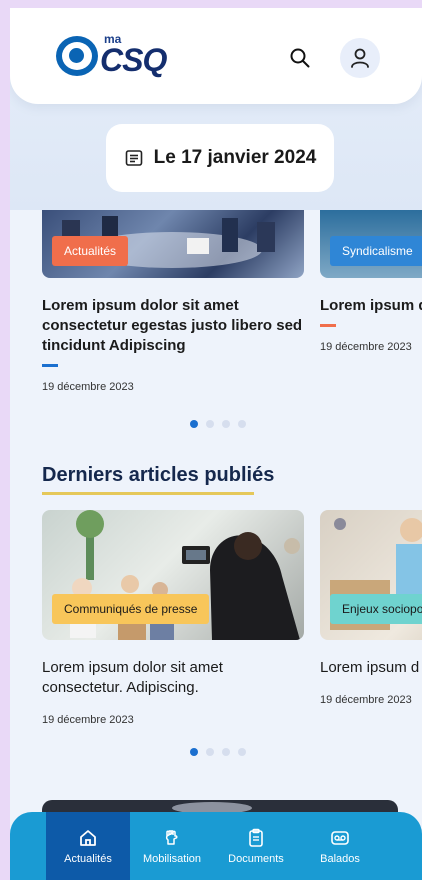 The width and height of the screenshot is (422, 880). What do you see at coordinates (256, 859) in the screenshot?
I see `nav-item-label: Documents` at bounding box center [256, 859].